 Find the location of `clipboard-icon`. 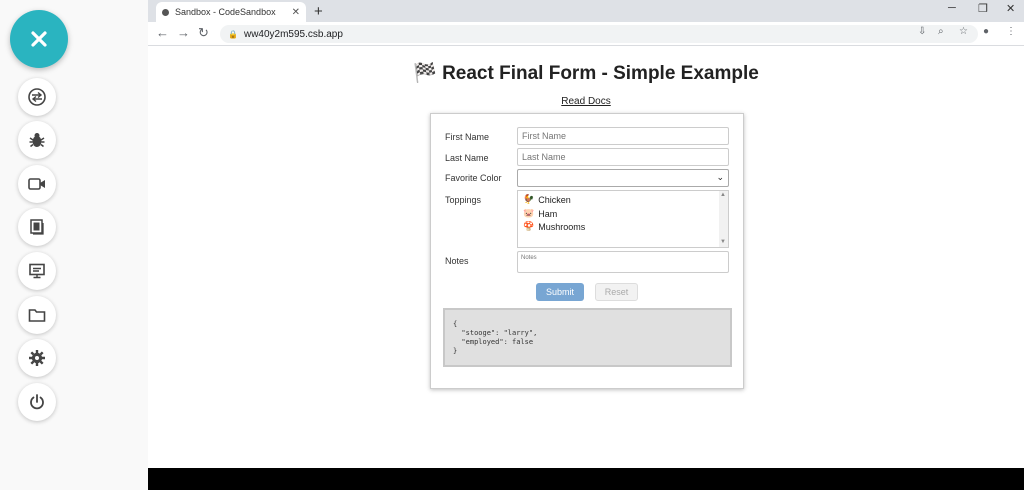

clipboard-icon is located at coordinates (37, 227).